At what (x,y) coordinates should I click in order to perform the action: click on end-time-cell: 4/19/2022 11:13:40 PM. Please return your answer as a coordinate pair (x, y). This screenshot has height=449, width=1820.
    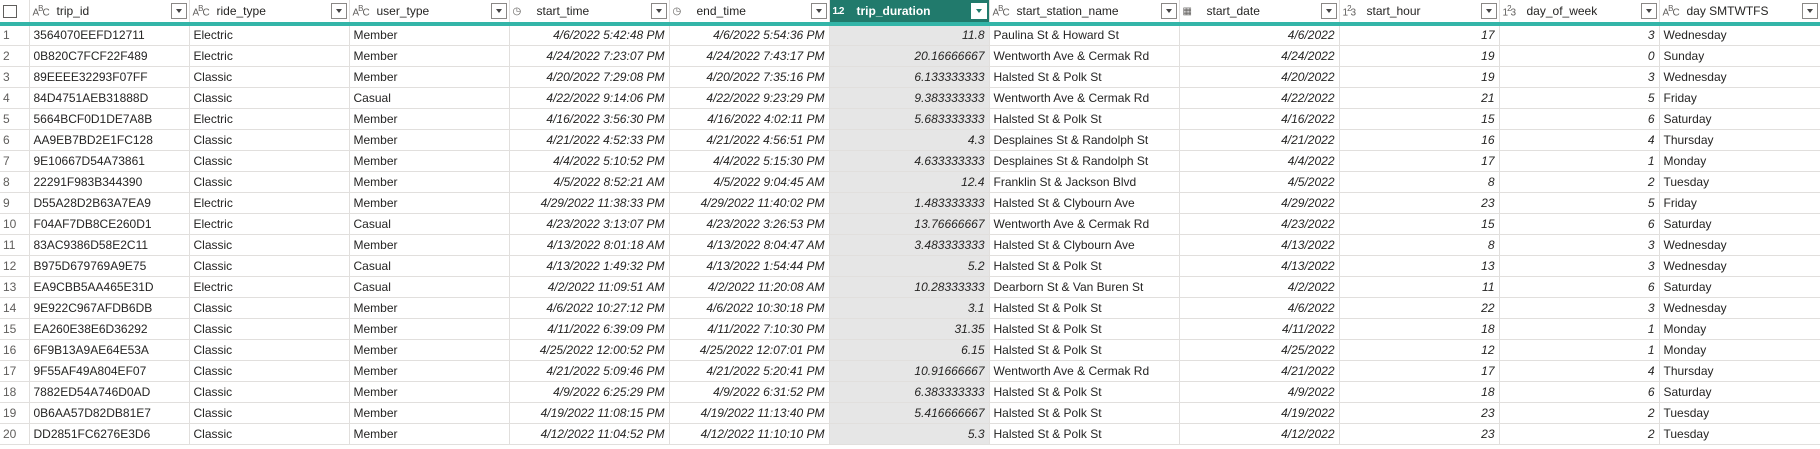
    Looking at the image, I should click on (749, 413).